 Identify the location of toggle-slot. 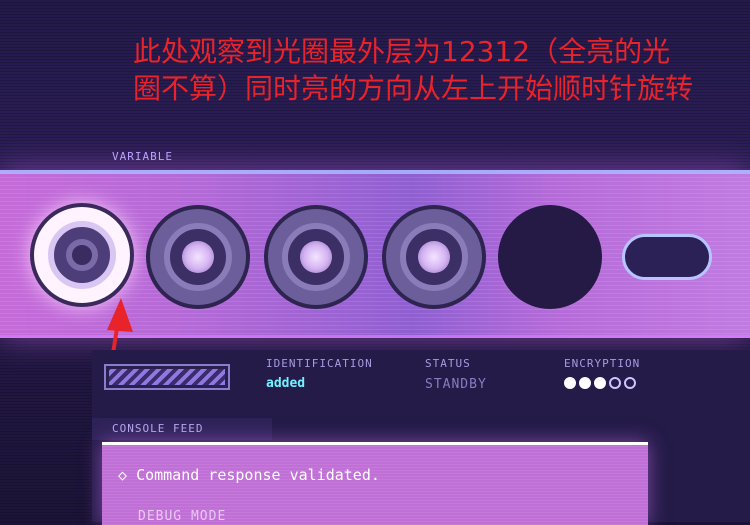
(667, 257).